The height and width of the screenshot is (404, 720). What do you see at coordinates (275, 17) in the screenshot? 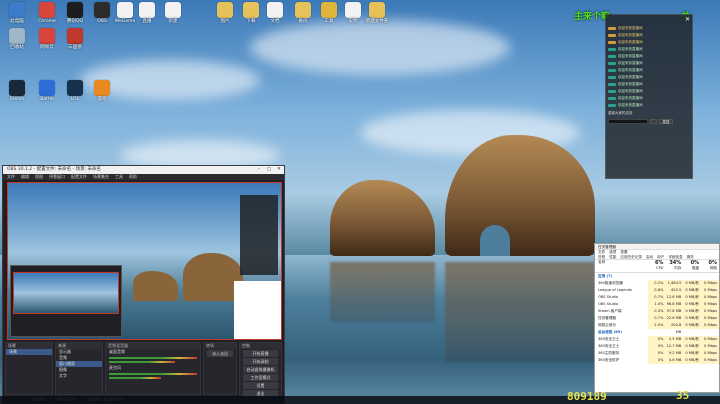
I see `desktop-icon: 文档` at bounding box center [275, 17].